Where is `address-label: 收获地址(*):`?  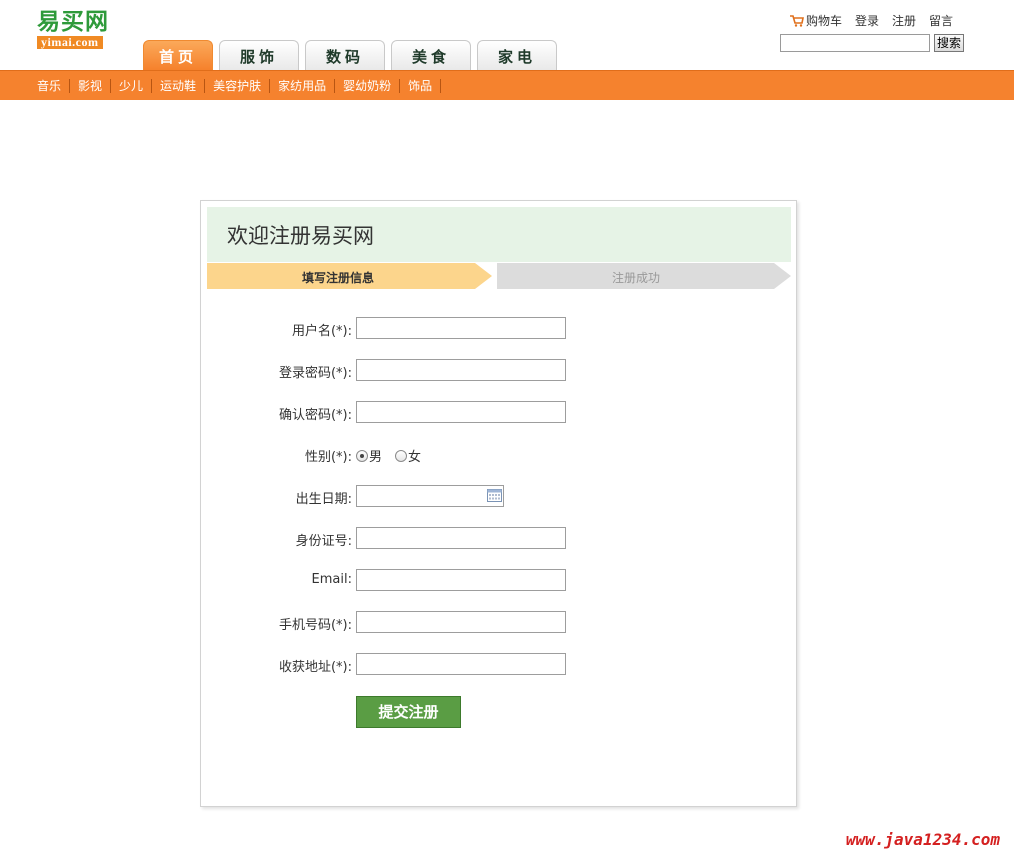
address-label: 收获地址(*): is located at coordinates (315, 667).